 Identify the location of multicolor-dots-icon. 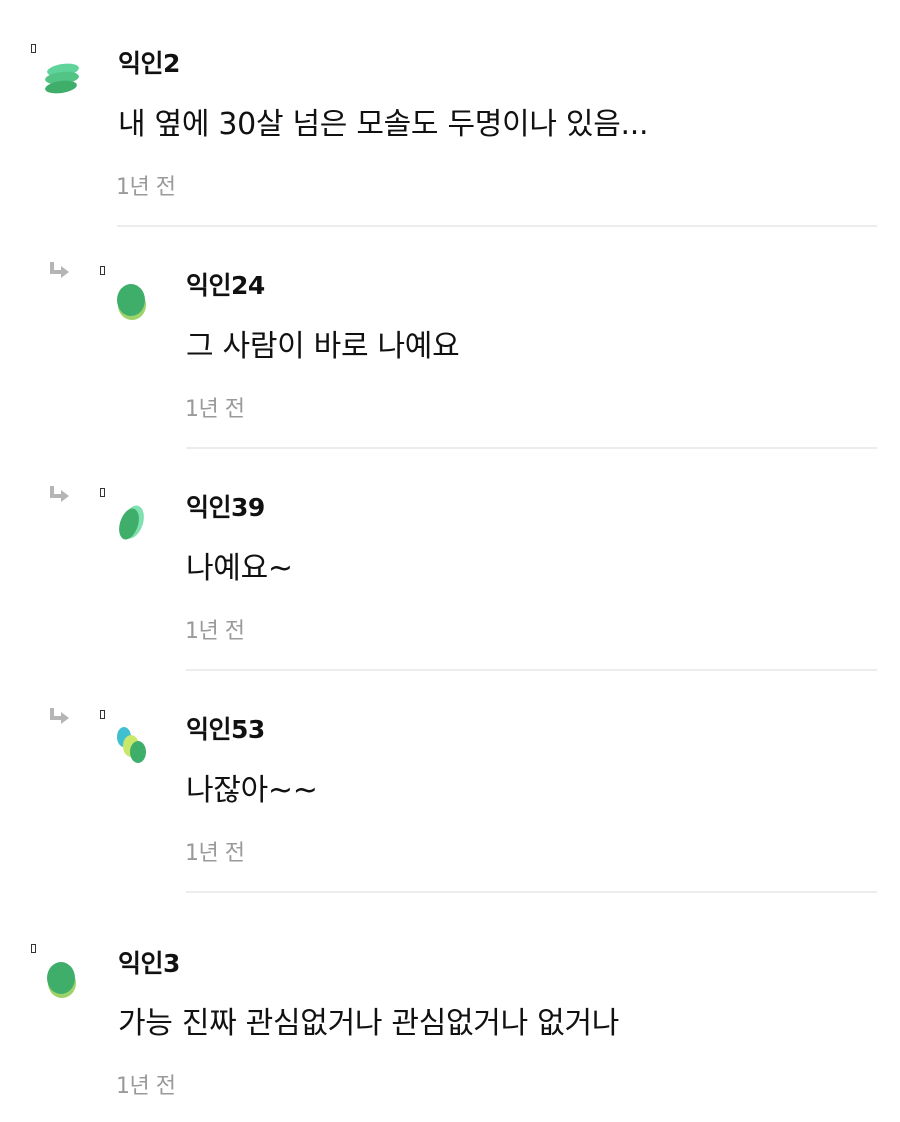
(131, 745).